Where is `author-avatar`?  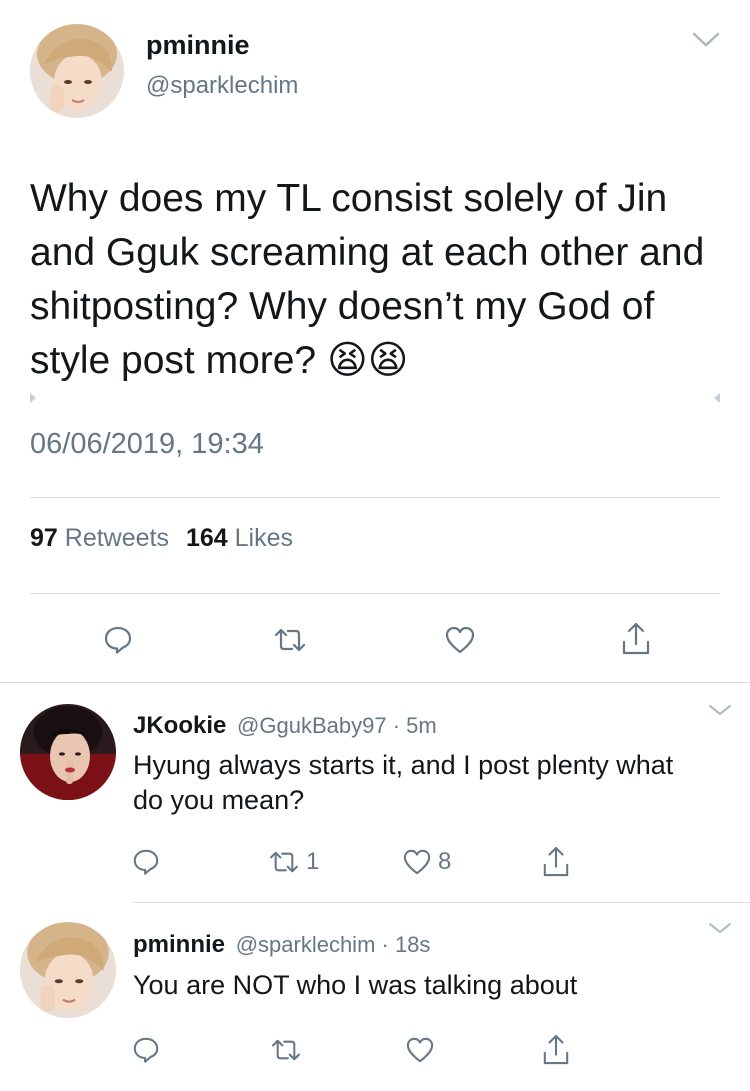
author-avatar is located at coordinates (77, 71).